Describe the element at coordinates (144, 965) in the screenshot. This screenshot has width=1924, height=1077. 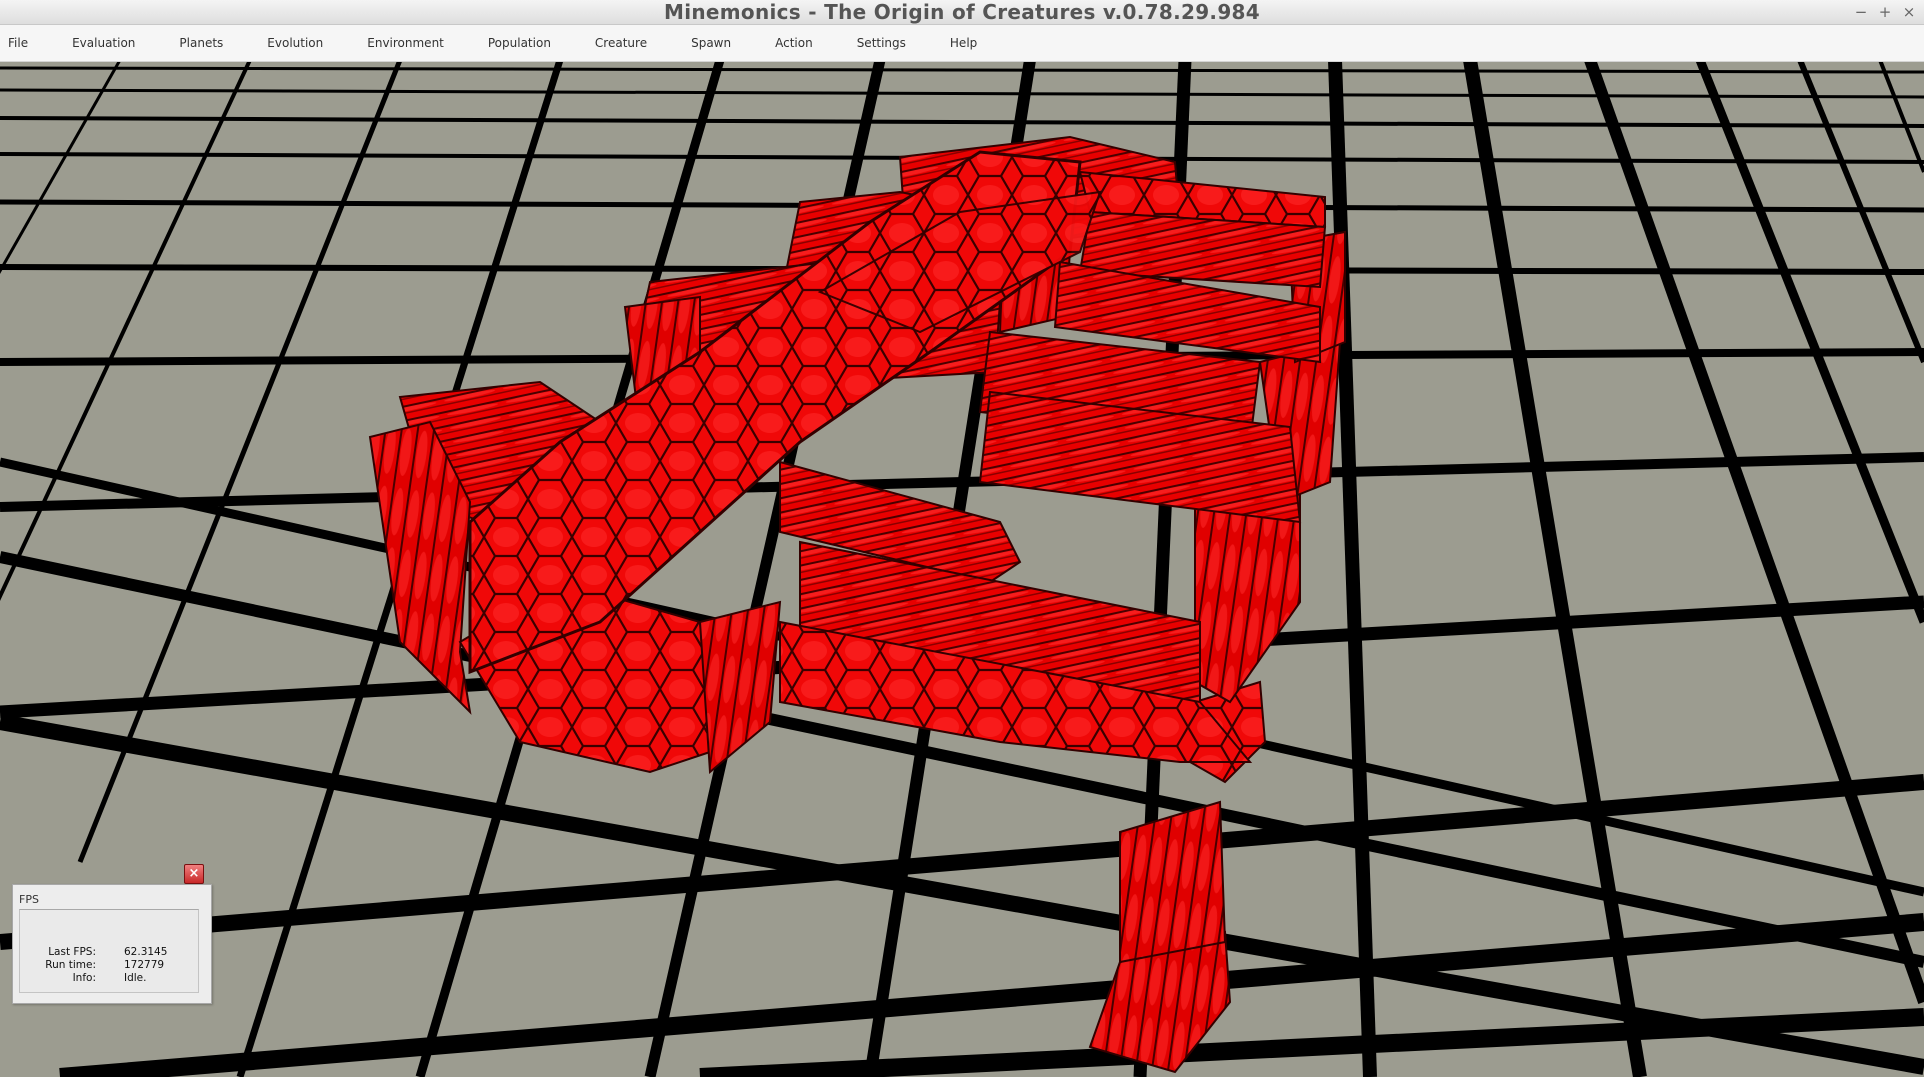
I see `run-time-value: 172779` at that location.